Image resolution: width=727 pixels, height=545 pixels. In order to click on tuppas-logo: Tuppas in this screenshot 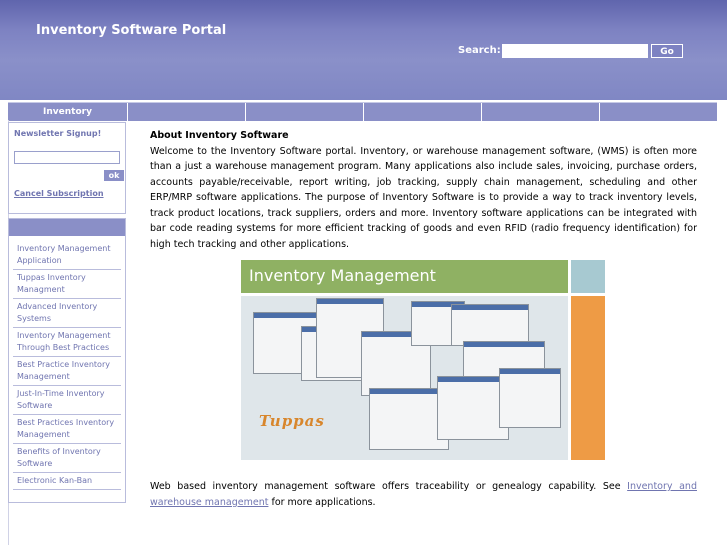, I will do `click(292, 421)`.